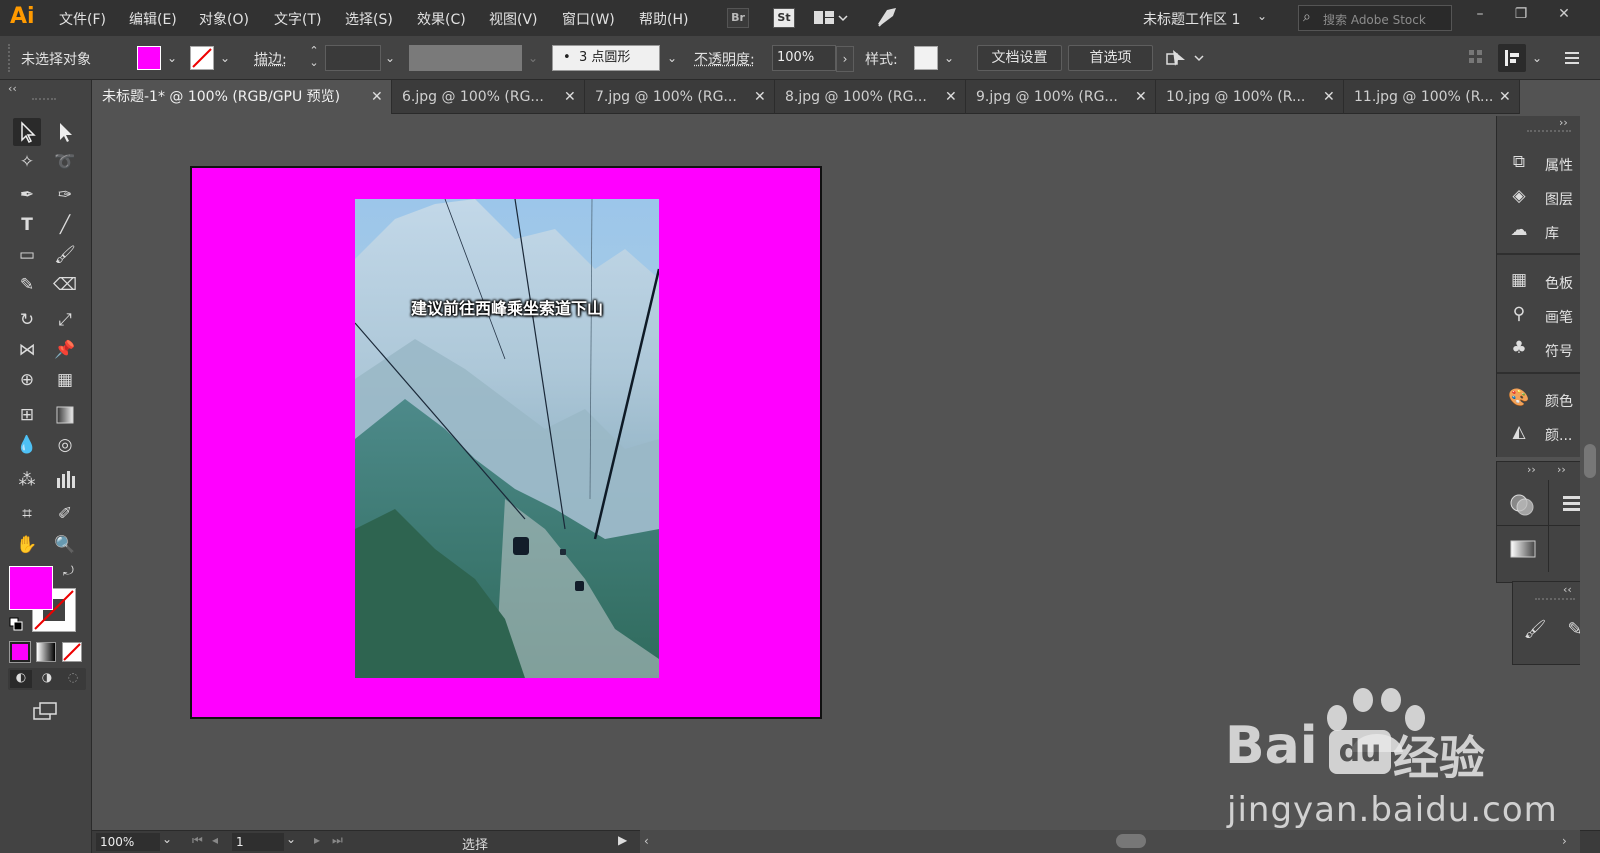  I want to click on arrange-documents-icon, so click(830, 18).